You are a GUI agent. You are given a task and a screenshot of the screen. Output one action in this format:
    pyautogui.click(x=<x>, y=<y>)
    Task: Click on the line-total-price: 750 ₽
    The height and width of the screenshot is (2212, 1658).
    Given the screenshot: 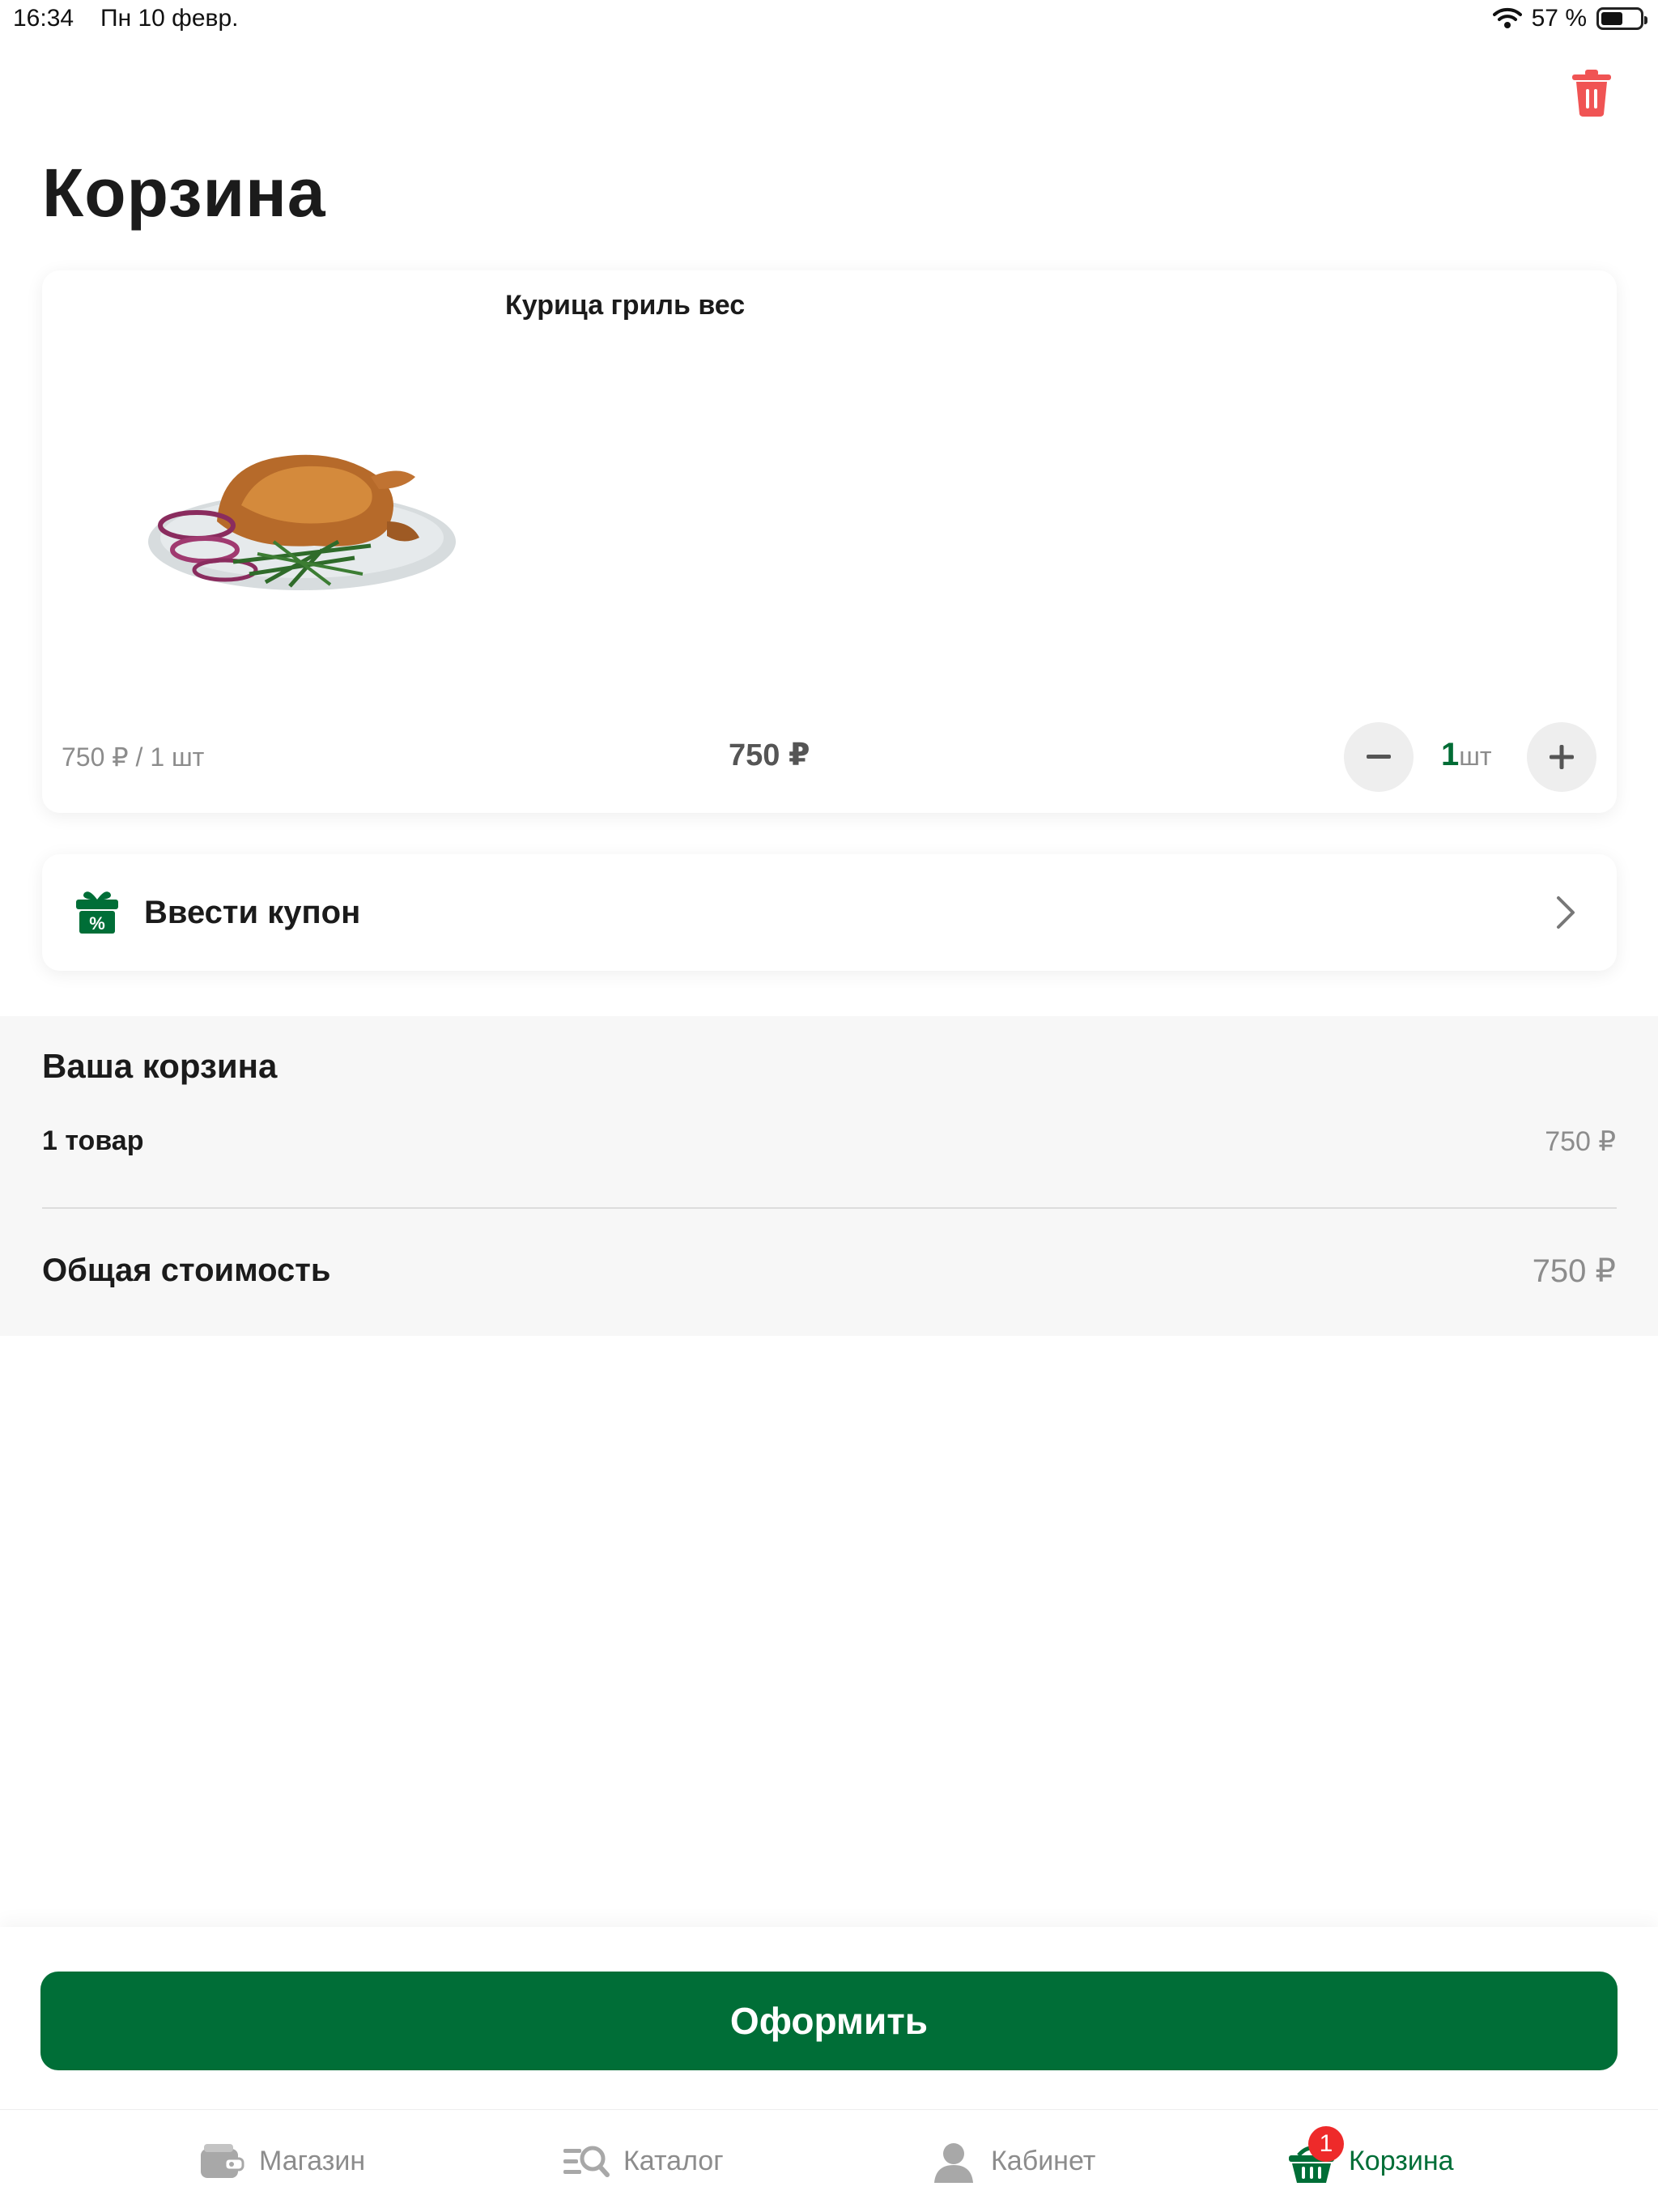 What is the action you would take?
    pyautogui.click(x=769, y=755)
    